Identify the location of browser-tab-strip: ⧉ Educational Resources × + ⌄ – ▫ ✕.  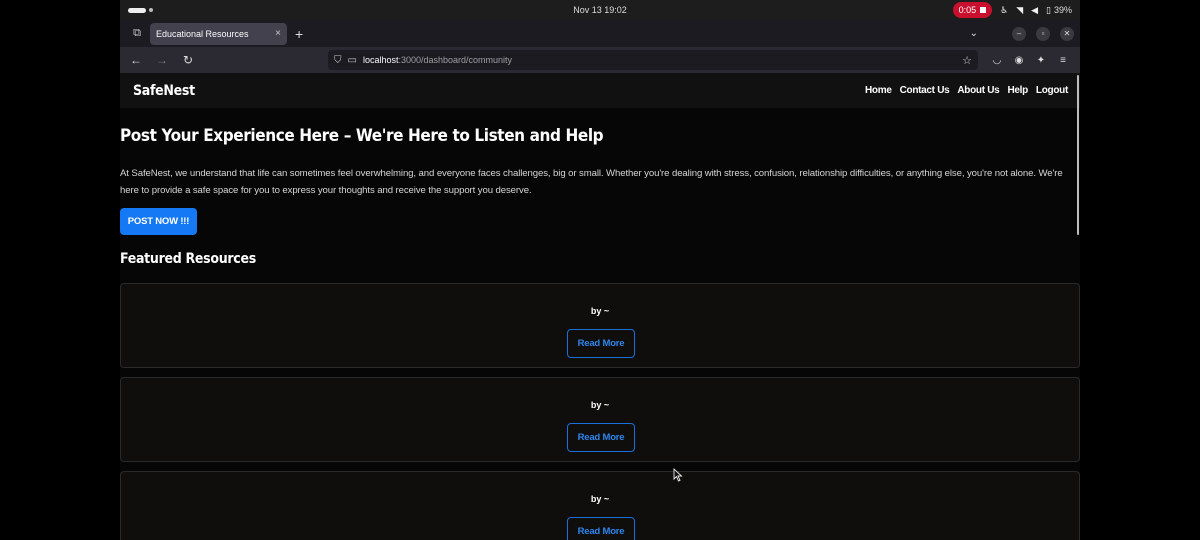
(600, 33).